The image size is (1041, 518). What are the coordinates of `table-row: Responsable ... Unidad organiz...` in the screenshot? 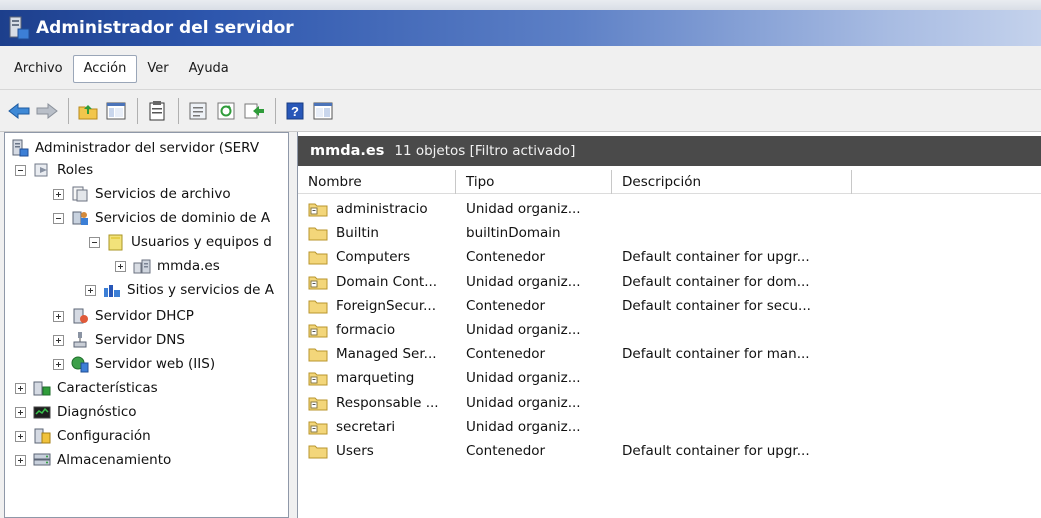 It's located at (669, 403).